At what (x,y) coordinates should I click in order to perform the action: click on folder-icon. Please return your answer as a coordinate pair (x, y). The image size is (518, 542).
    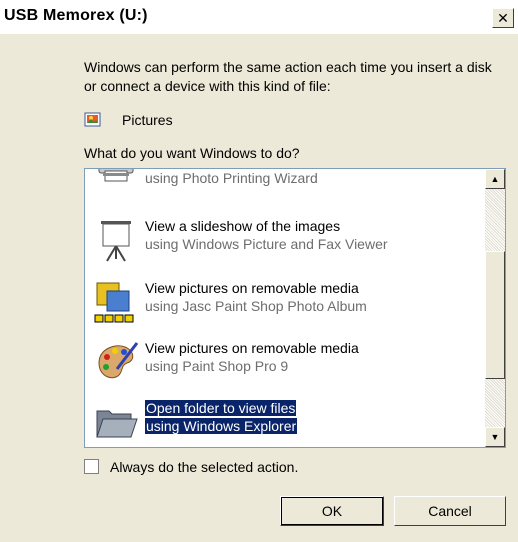
    Looking at the image, I should click on (117, 424).